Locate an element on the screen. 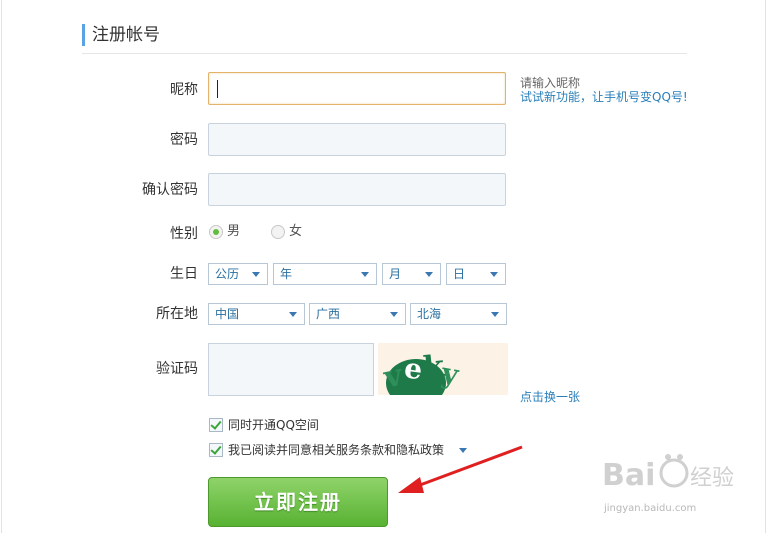 The image size is (783, 533). heading-divider is located at coordinates (384, 53).